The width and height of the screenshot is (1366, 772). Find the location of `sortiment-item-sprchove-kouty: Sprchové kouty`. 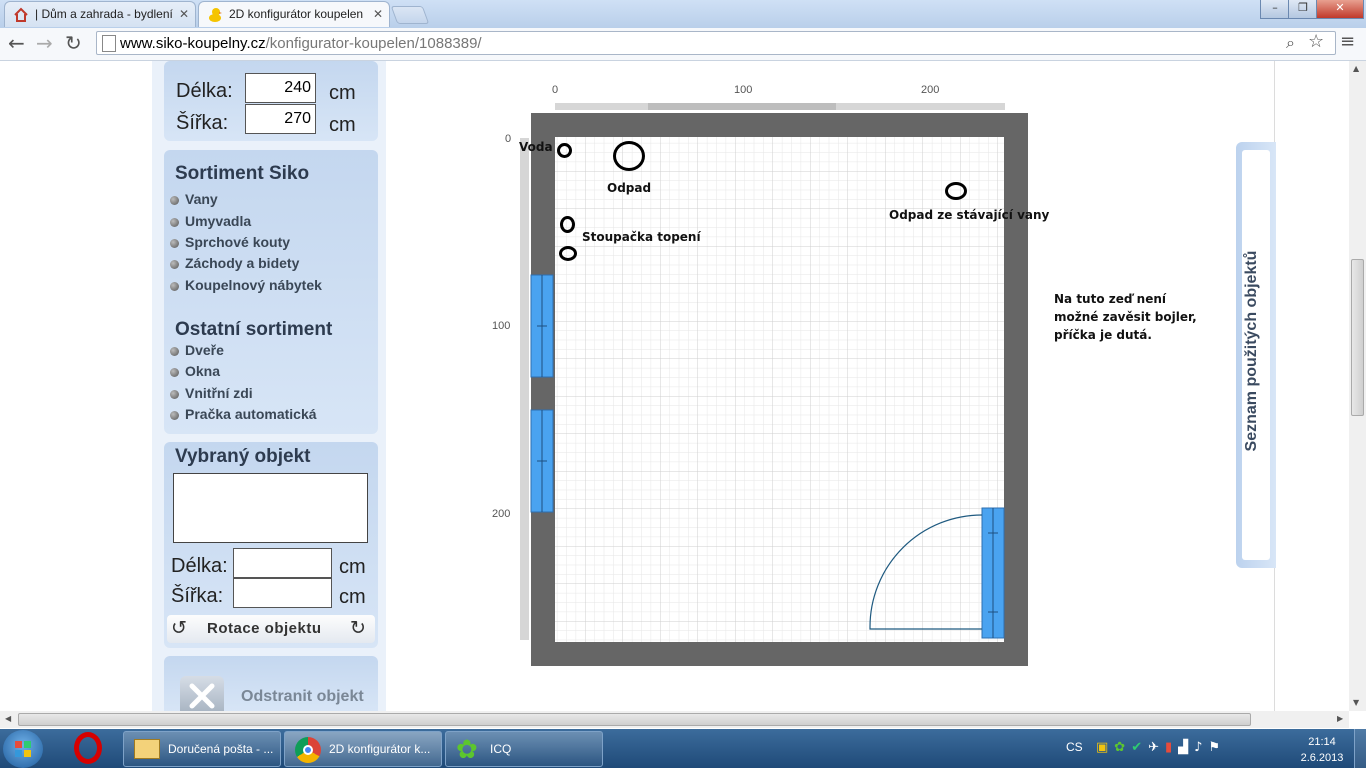

sortiment-item-sprchove-kouty: Sprchové kouty is located at coordinates (237, 242).